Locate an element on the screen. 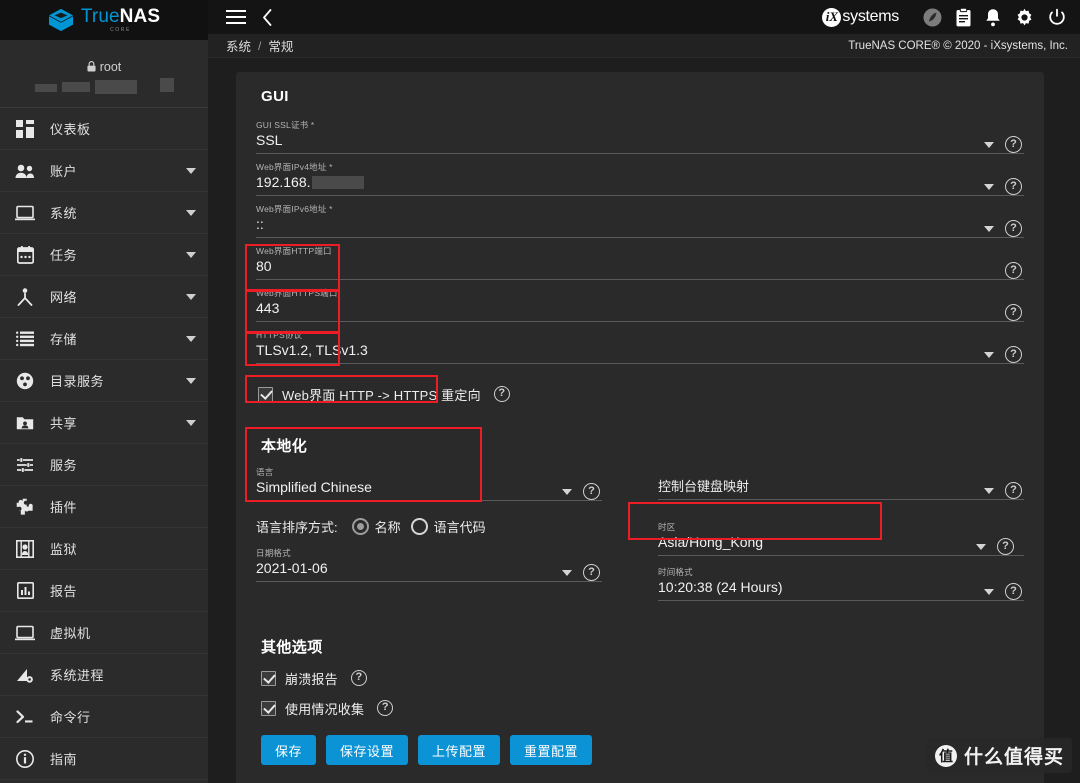  resilver-status-icon is located at coordinates (932, 17).